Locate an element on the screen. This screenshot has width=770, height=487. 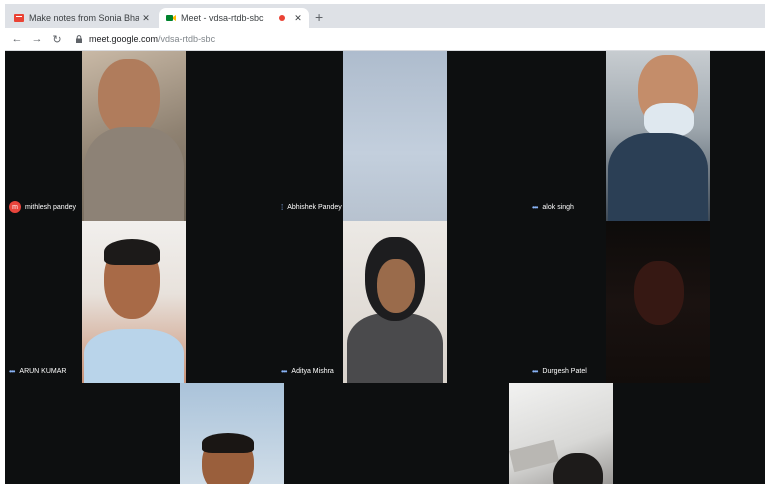
participant-name: Aditya Mishra is located at coordinates (312, 371).